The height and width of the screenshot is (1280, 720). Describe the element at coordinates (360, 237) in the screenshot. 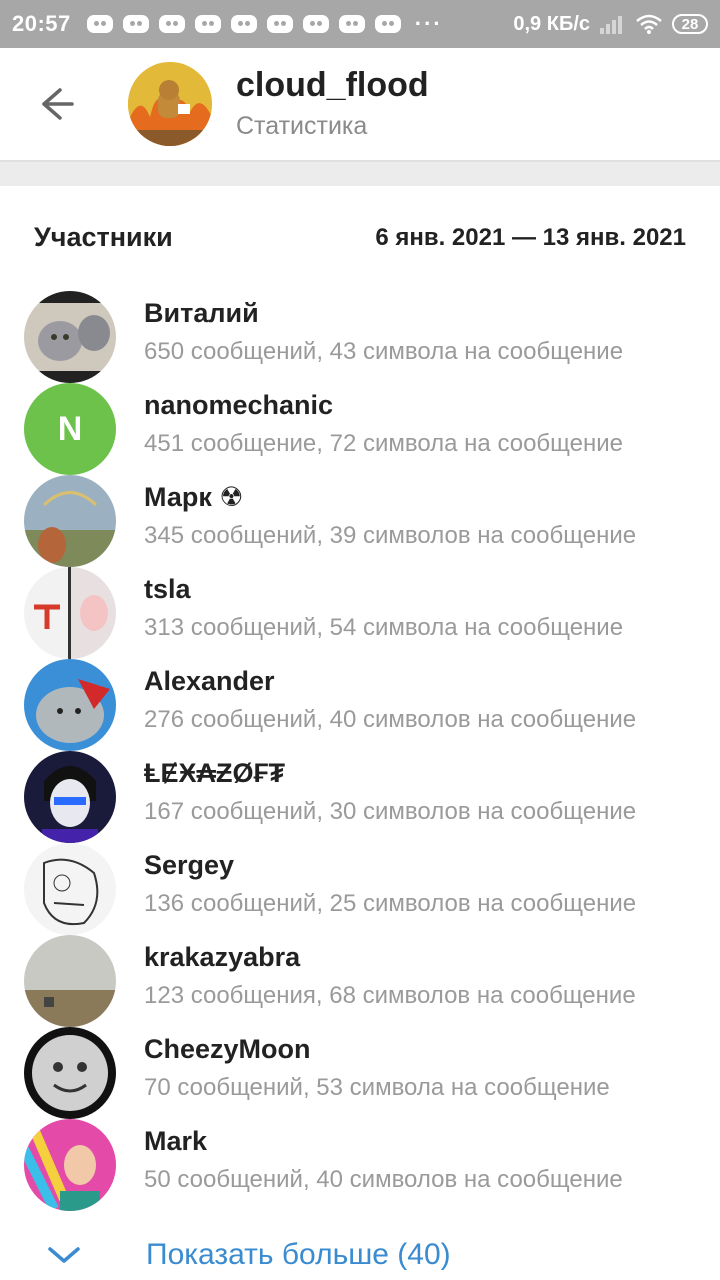

I see `members-section-header: Участники 6 янв. 2021 — 13 янв. 2021` at that location.